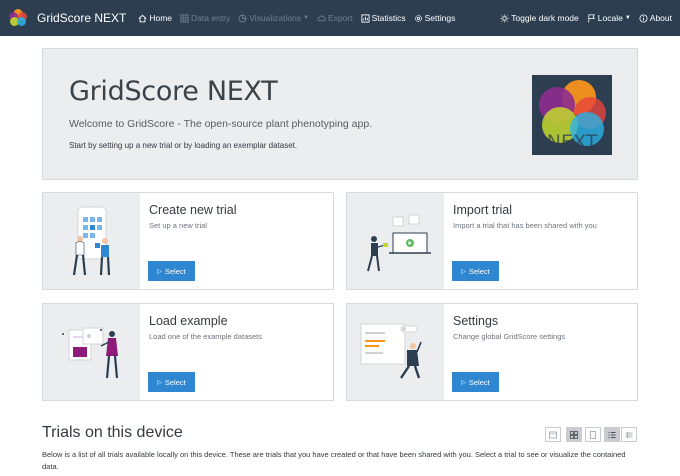 This screenshot has height=476, width=680. Describe the element at coordinates (91, 241) in the screenshot. I see `create-trial-illustration` at that location.